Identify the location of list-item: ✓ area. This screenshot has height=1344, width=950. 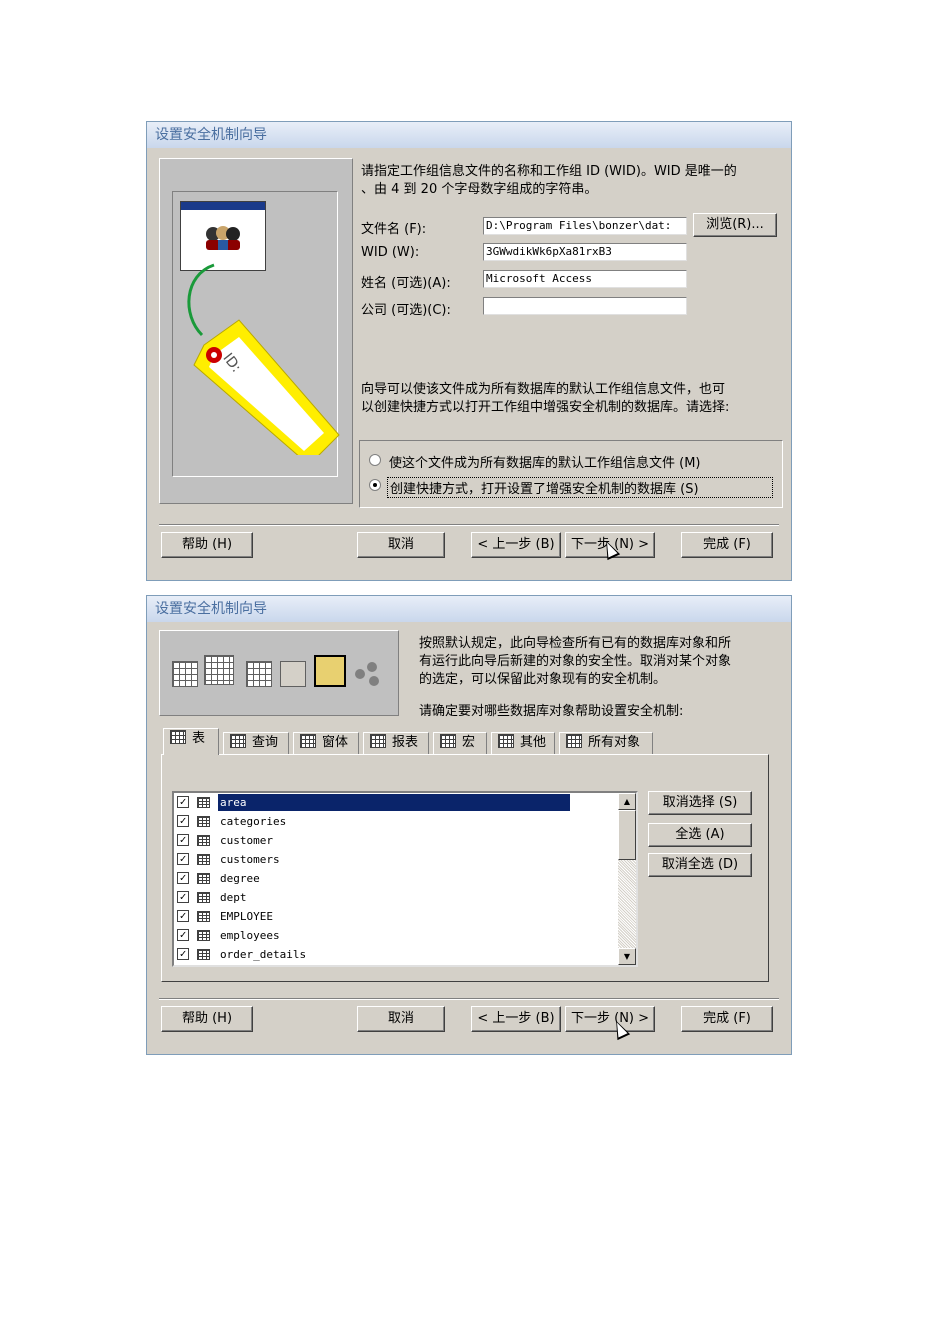
(394, 802).